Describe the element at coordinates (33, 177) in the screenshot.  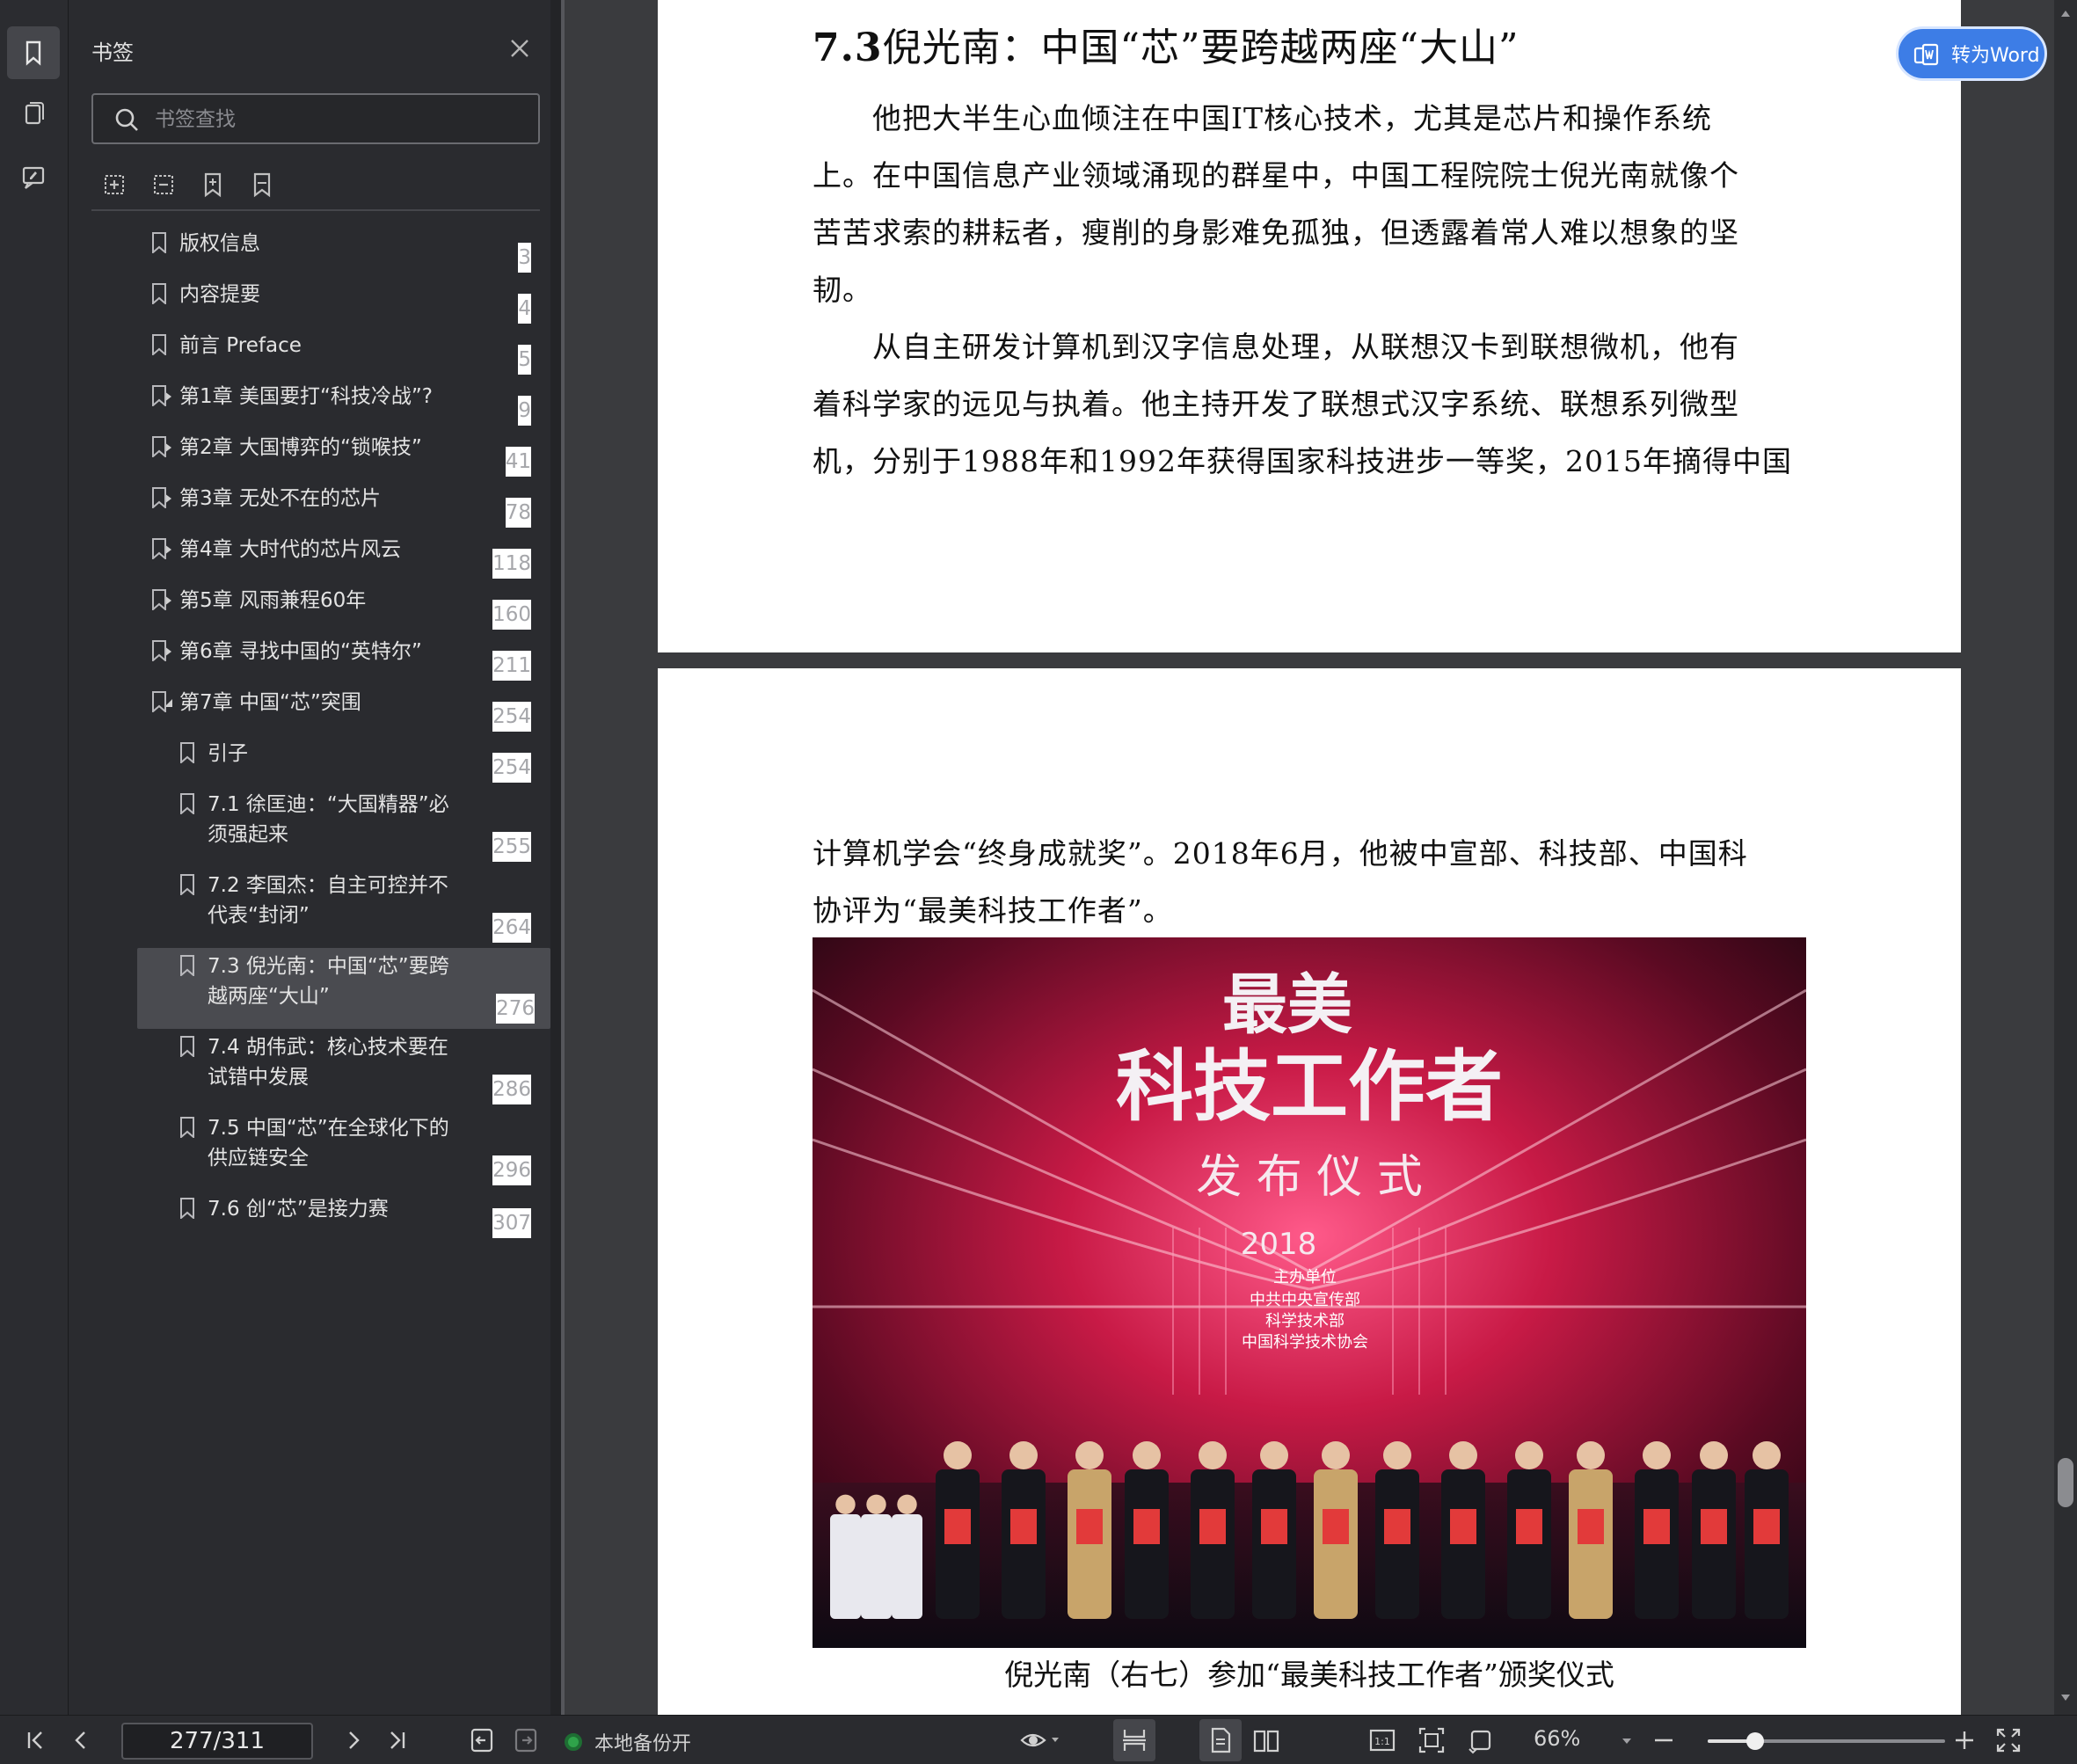
I see `annotation-panel-button` at that location.